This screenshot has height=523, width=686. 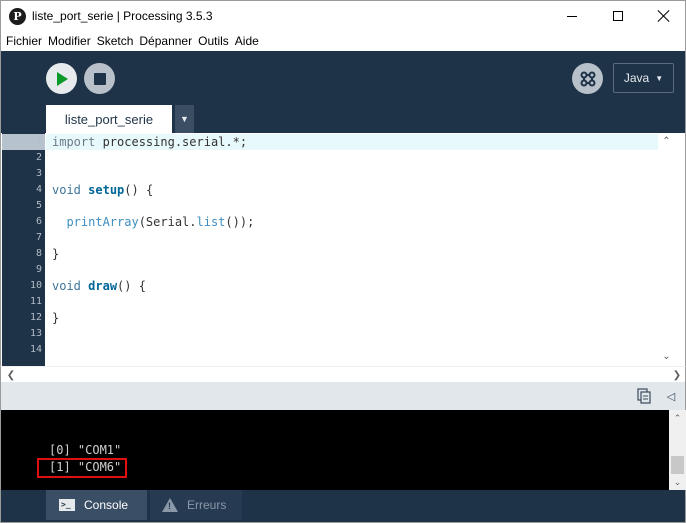 What do you see at coordinates (677, 450) in the screenshot?
I see `console-scrollbar: ⌃ ⌄` at bounding box center [677, 450].